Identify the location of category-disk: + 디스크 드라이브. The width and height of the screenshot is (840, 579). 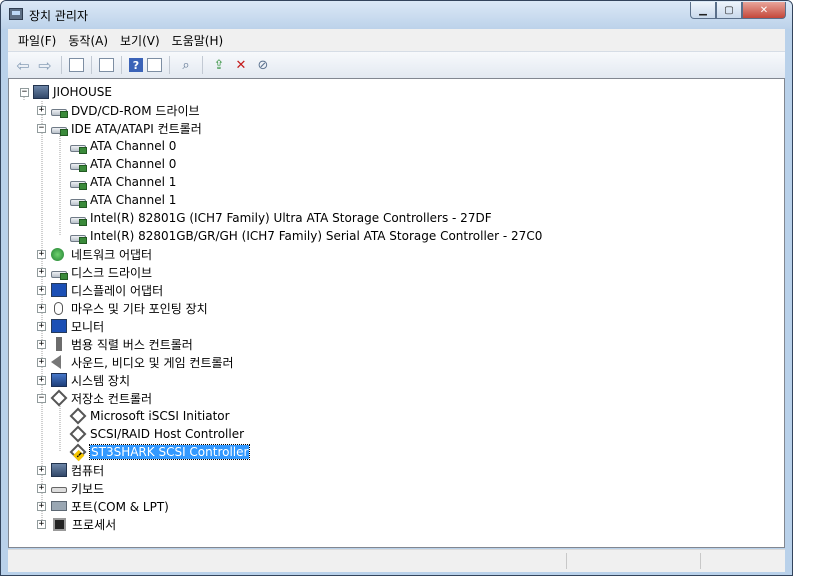
(95, 272).